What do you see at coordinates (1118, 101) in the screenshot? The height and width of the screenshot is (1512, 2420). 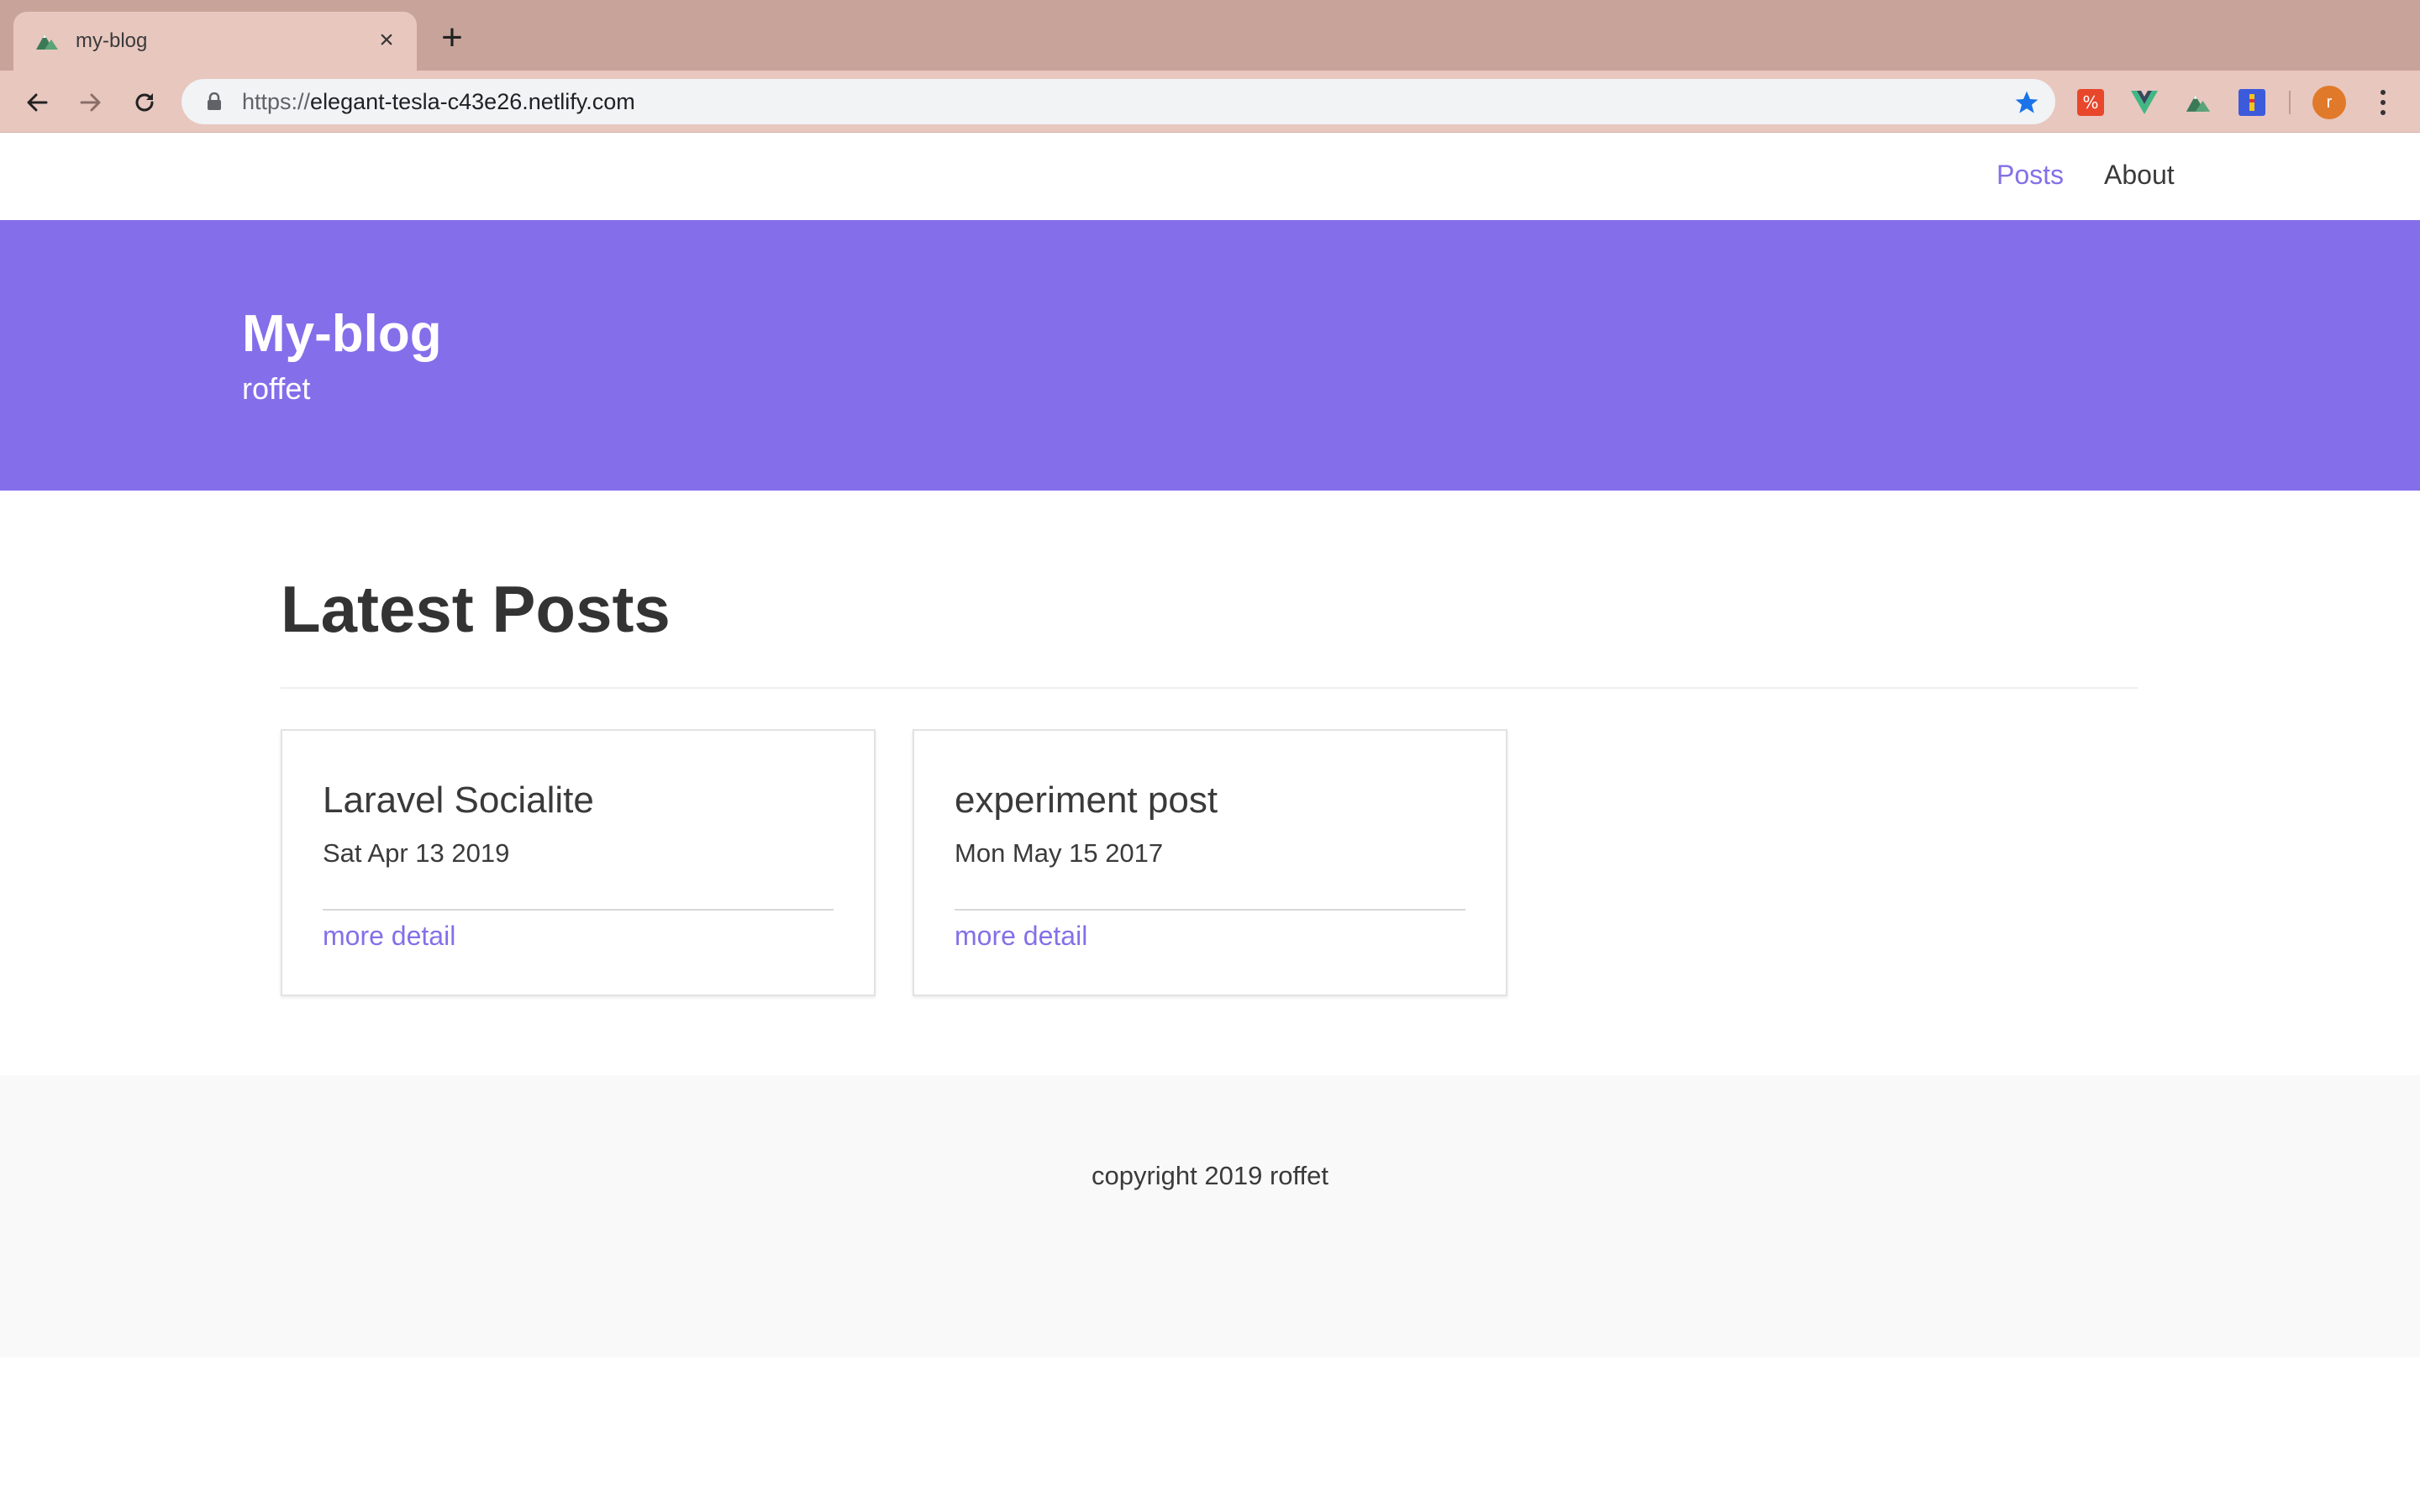 I see `address-bar: https://elegant-tesla-c43e26.netlify.com` at bounding box center [1118, 101].